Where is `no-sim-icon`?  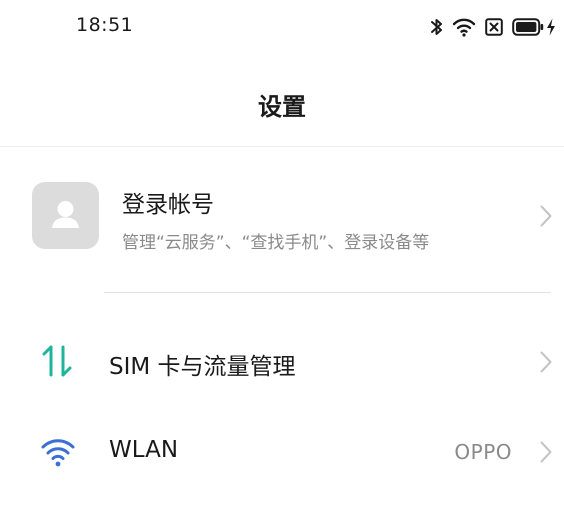 no-sim-icon is located at coordinates (494, 27).